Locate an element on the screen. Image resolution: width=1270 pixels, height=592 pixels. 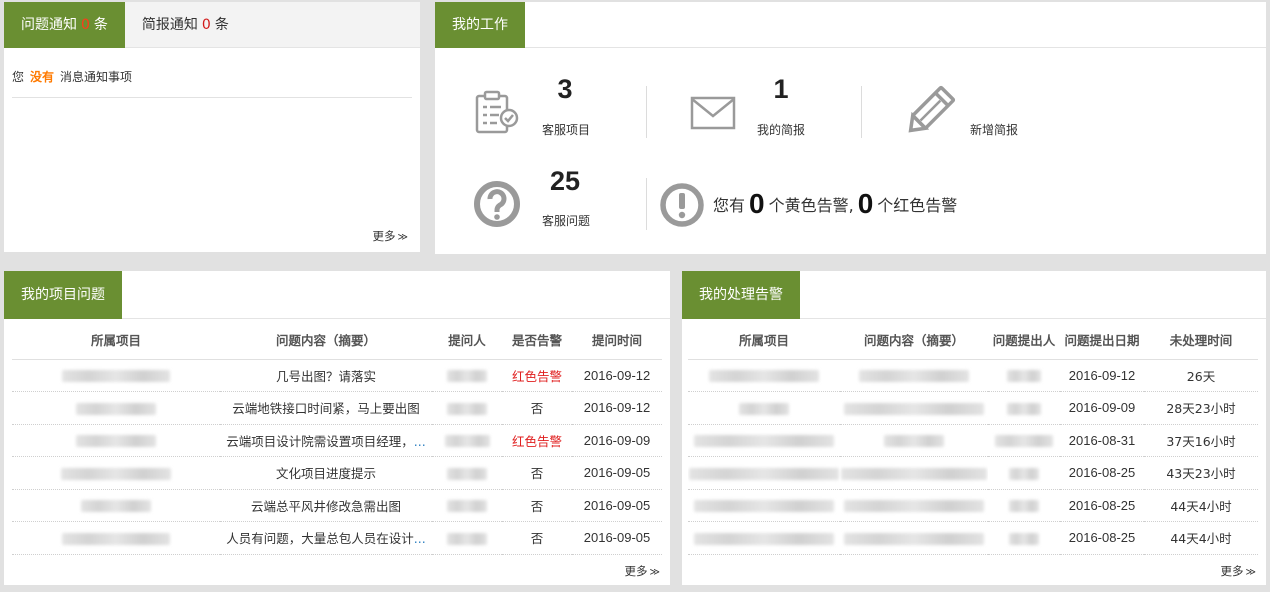
col-header-asker: 提问人 is located at coordinates (467, 340).